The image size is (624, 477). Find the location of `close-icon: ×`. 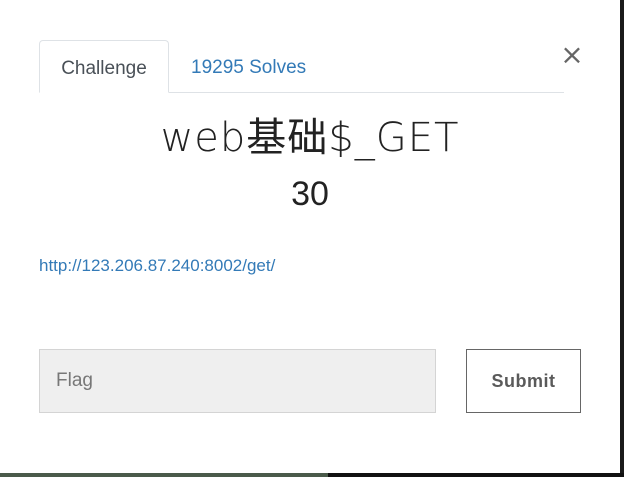

close-icon: × is located at coordinates (572, 54).